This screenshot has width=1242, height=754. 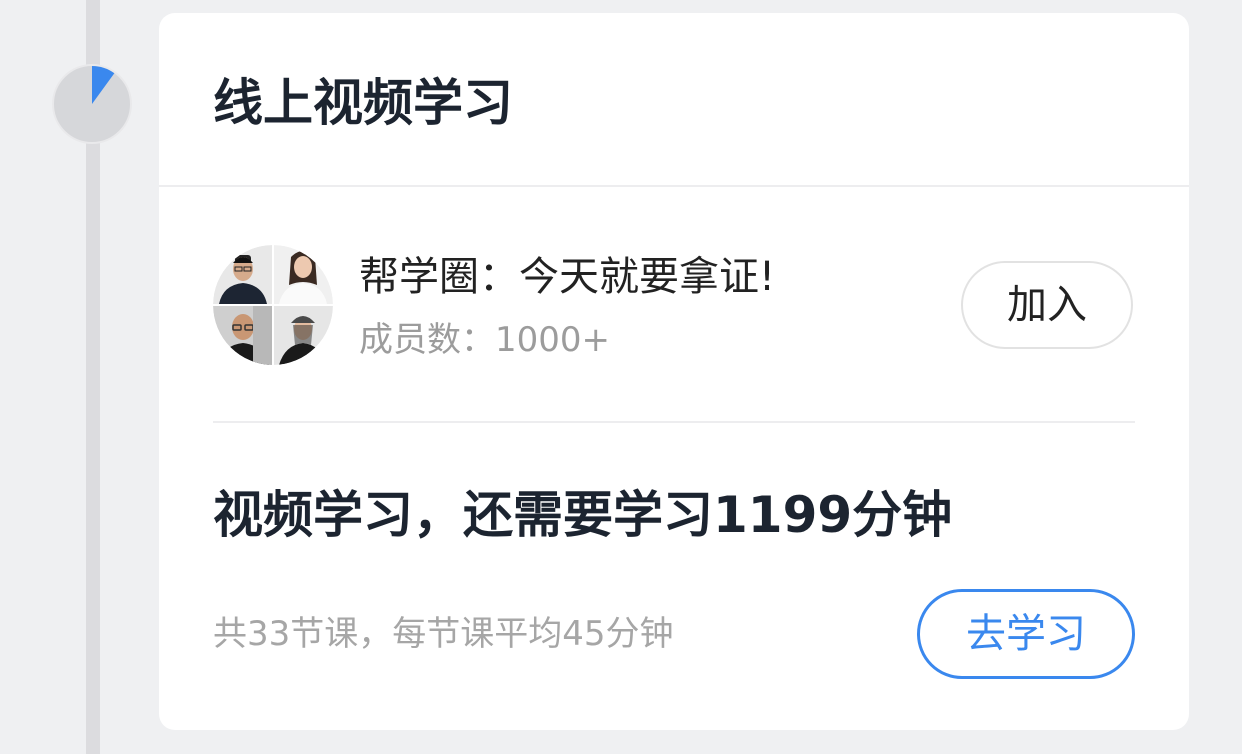 What do you see at coordinates (363, 103) in the screenshot?
I see `card-title: 线上视频学习` at bounding box center [363, 103].